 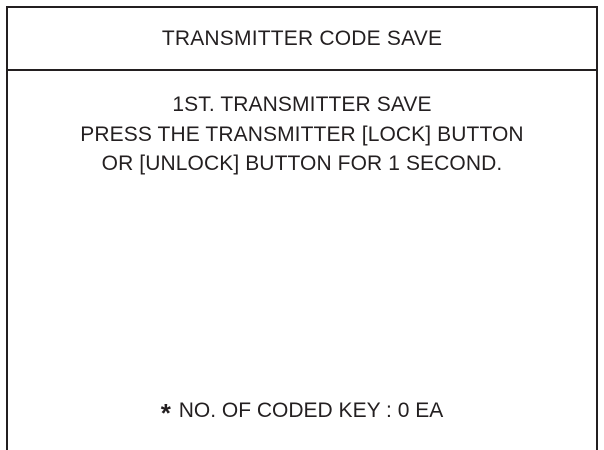 I want to click on message-line-2: PRESS THE TRANSMITTER [LOCK] BUTTON, so click(x=302, y=134).